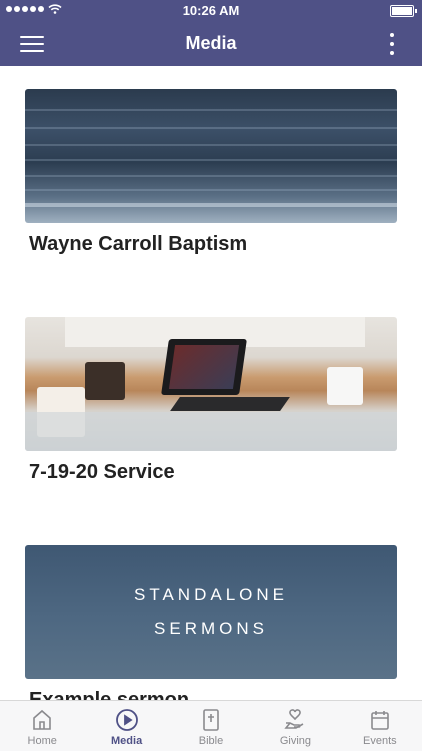 The width and height of the screenshot is (422, 751). What do you see at coordinates (42, 741) in the screenshot?
I see `tab-label: Home` at bounding box center [42, 741].